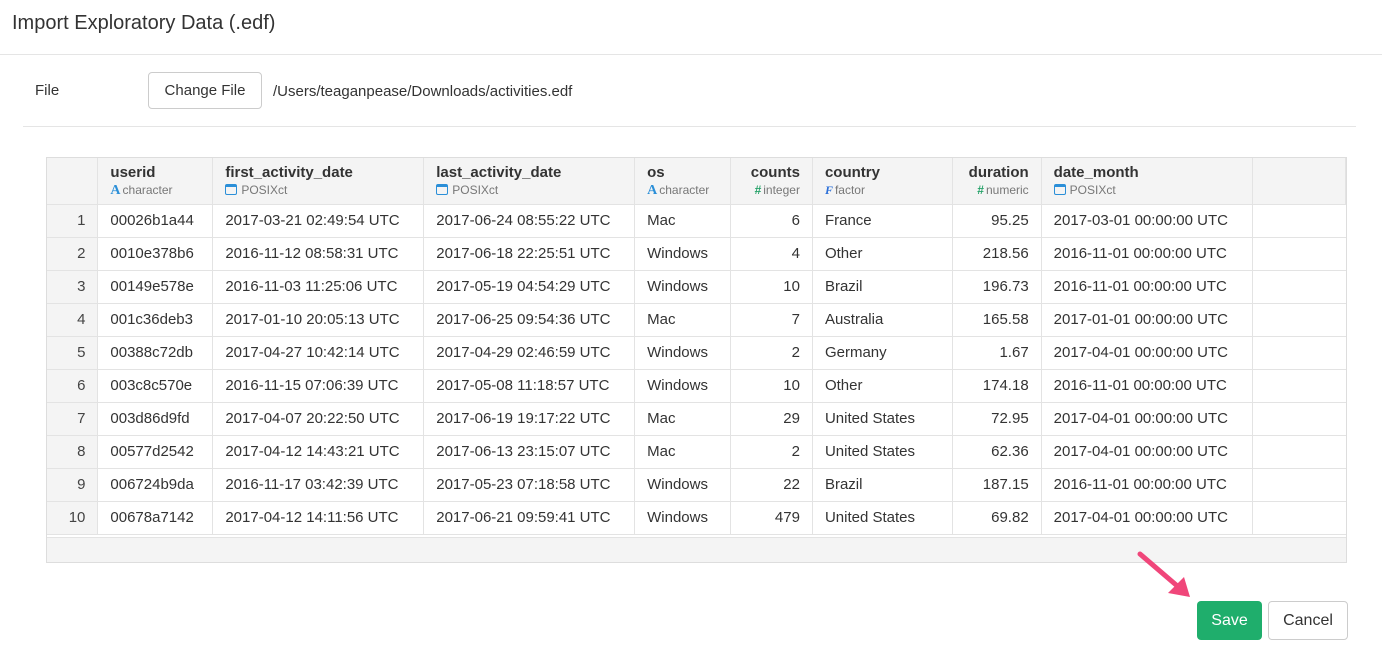 The image size is (1382, 652). What do you see at coordinates (997, 287) in the screenshot?
I see `table-cell: 196.73` at bounding box center [997, 287].